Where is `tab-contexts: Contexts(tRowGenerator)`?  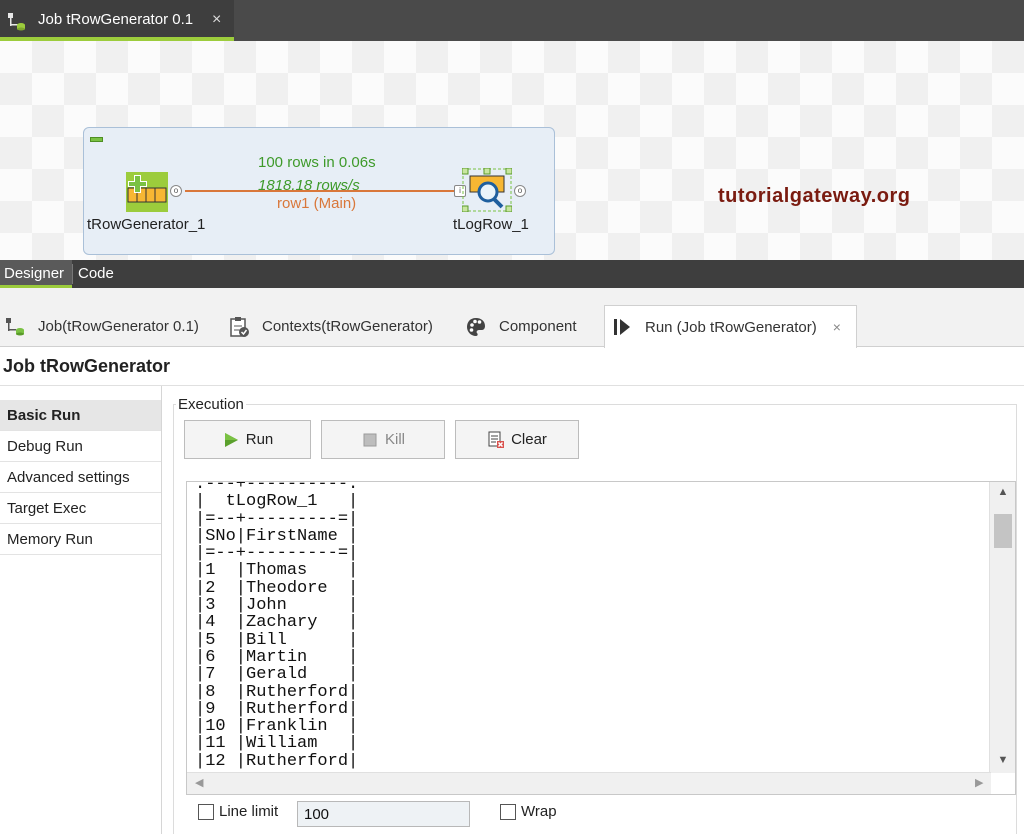 tab-contexts: Contexts(tRowGenerator) is located at coordinates (330, 326).